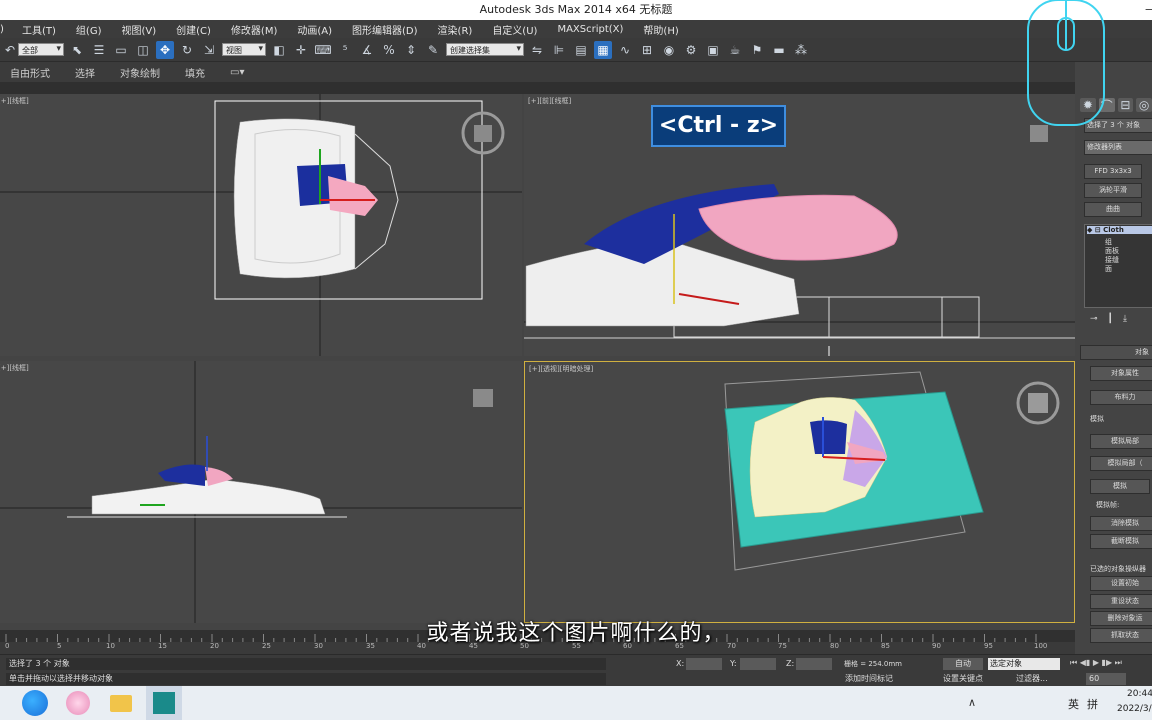 The height and width of the screenshot is (720, 1152). What do you see at coordinates (385, 29) in the screenshot?
I see `menu-graph-editors: 图形编辑器(D)` at bounding box center [385, 29].